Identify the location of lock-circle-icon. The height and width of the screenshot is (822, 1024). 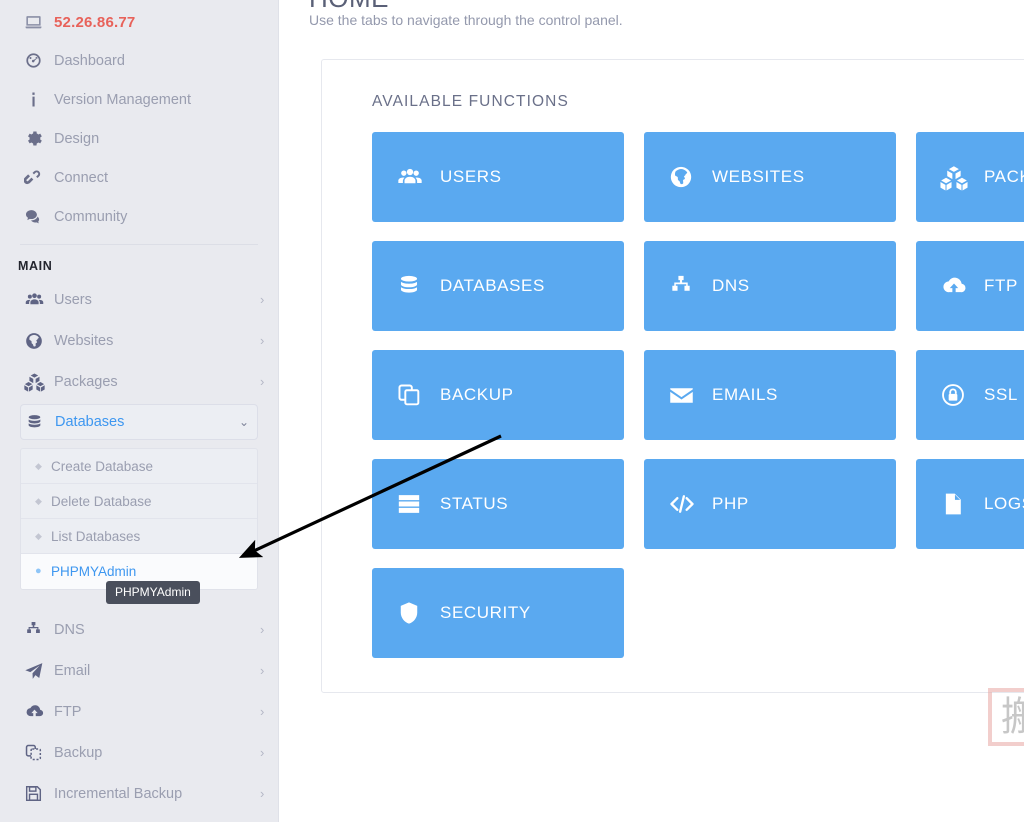
(962, 395).